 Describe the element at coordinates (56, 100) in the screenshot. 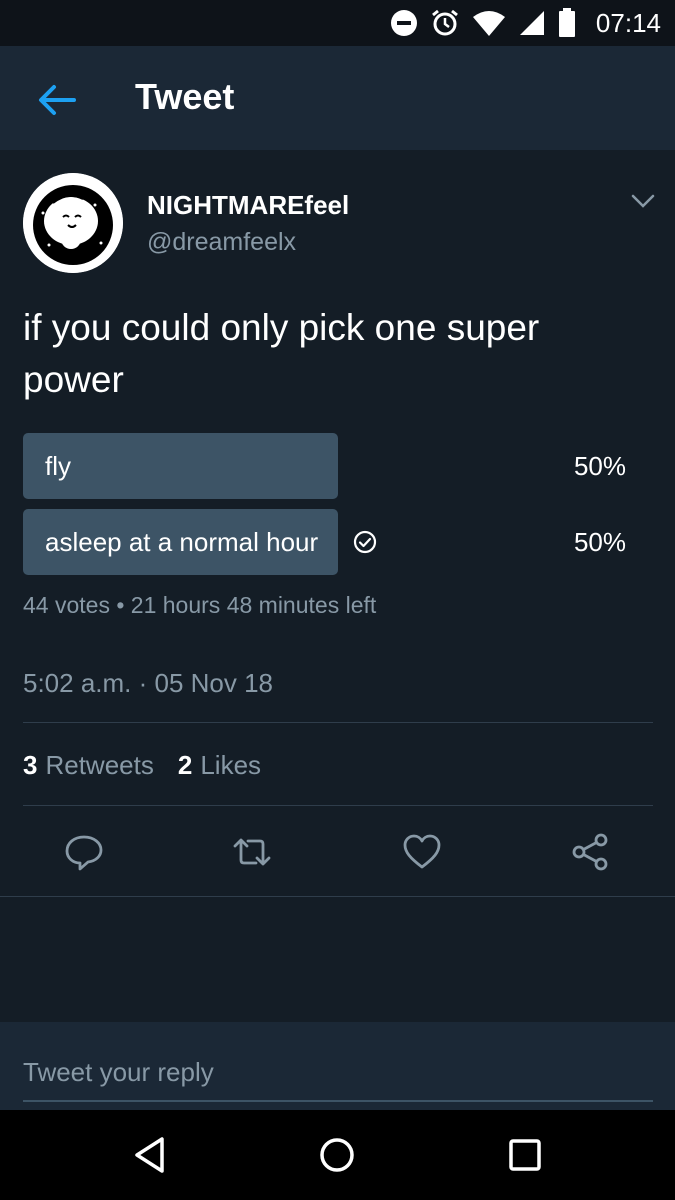

I see `arrow-left-icon` at that location.